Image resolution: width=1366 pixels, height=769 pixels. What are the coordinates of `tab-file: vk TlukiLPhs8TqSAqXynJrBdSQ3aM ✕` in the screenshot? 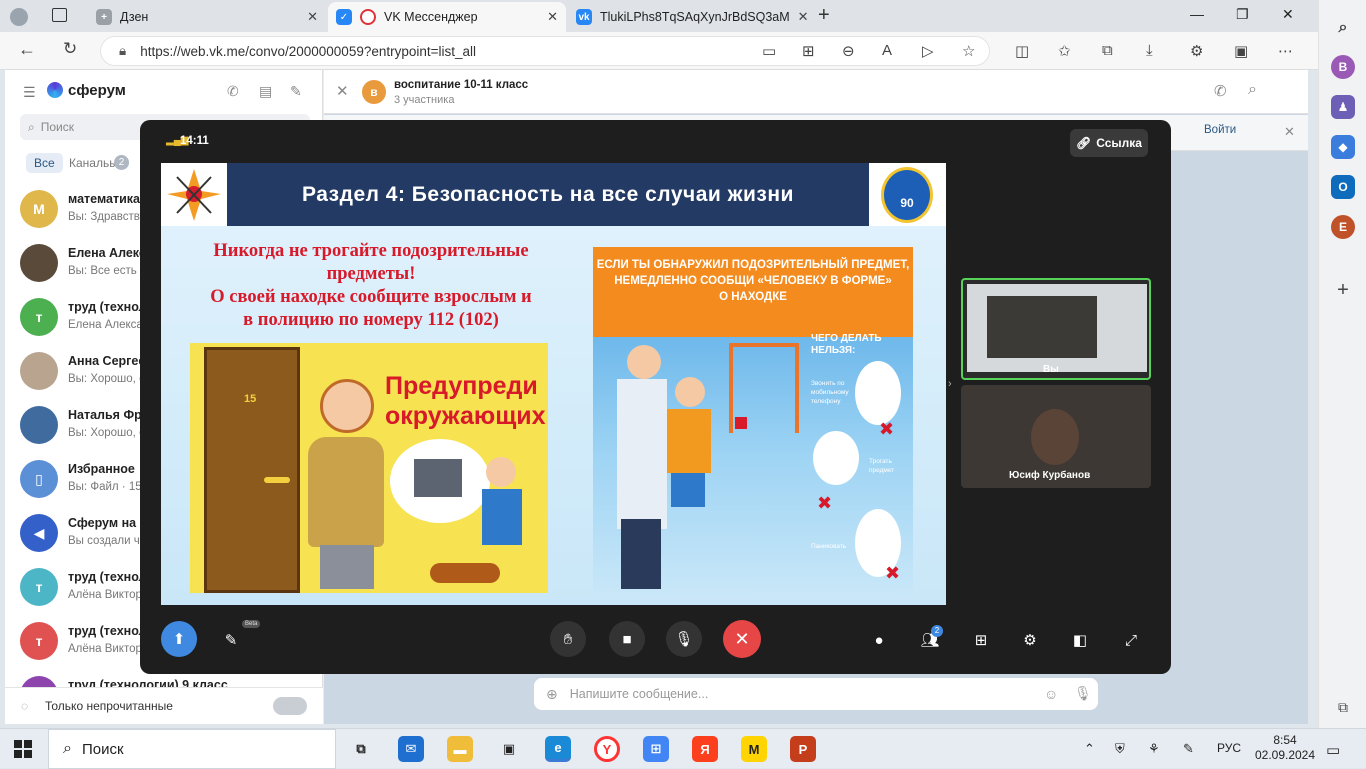 It's located at (688, 17).